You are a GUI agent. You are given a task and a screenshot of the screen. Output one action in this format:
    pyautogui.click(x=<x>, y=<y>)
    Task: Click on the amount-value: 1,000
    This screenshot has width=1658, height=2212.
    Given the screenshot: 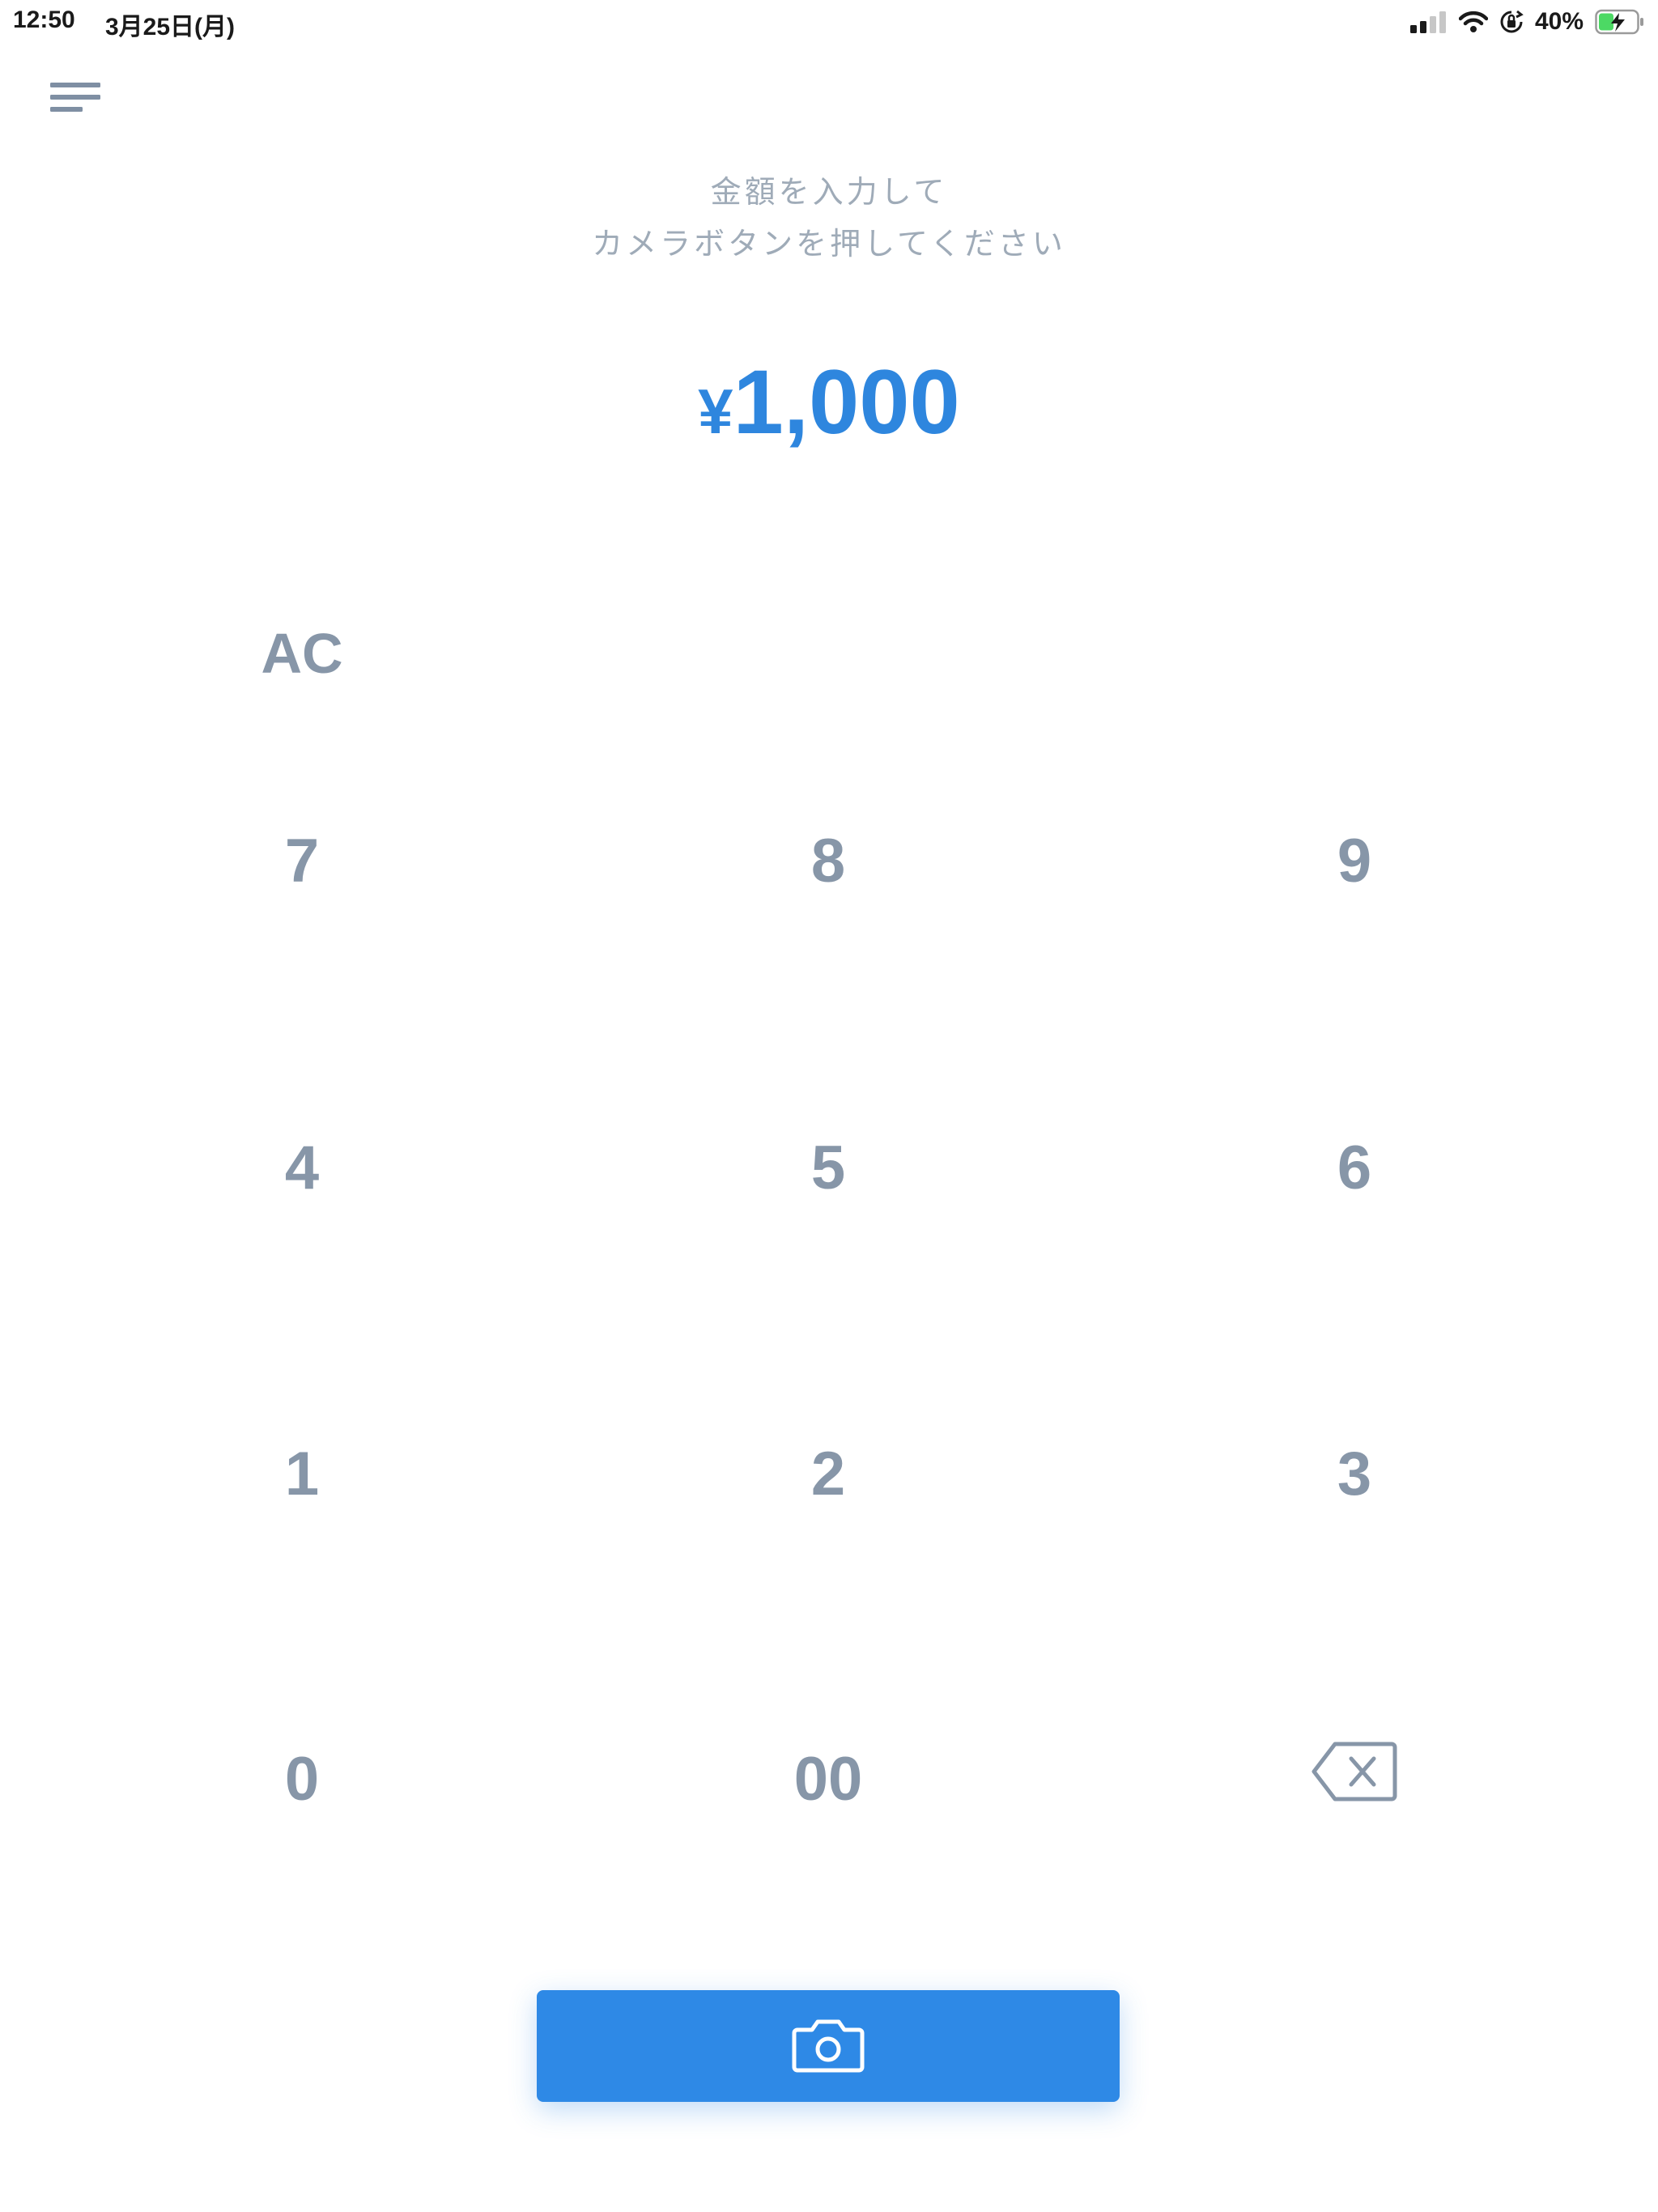 What is the action you would take?
    pyautogui.click(x=846, y=402)
    